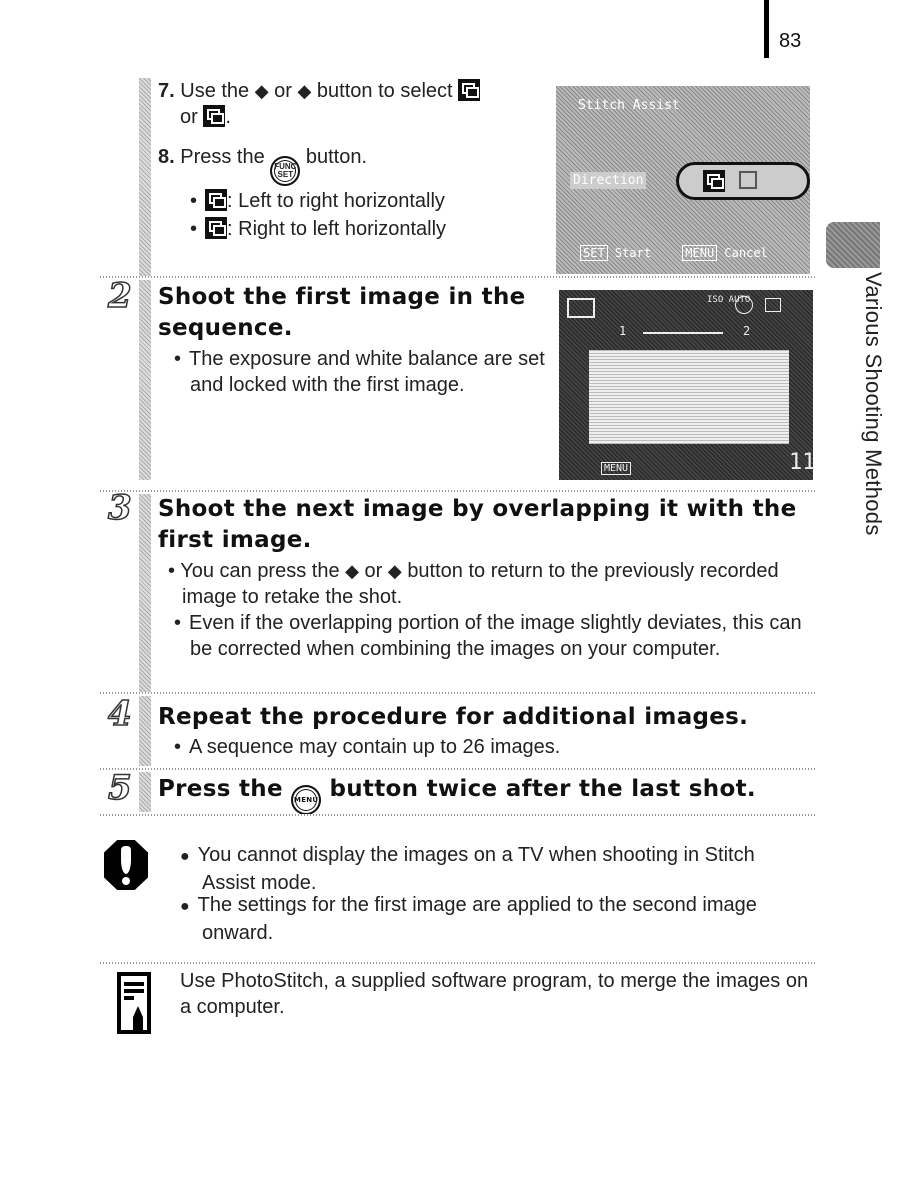 The width and height of the screenshot is (918, 1188). I want to click on shots-remaining: 11, so click(802, 462).